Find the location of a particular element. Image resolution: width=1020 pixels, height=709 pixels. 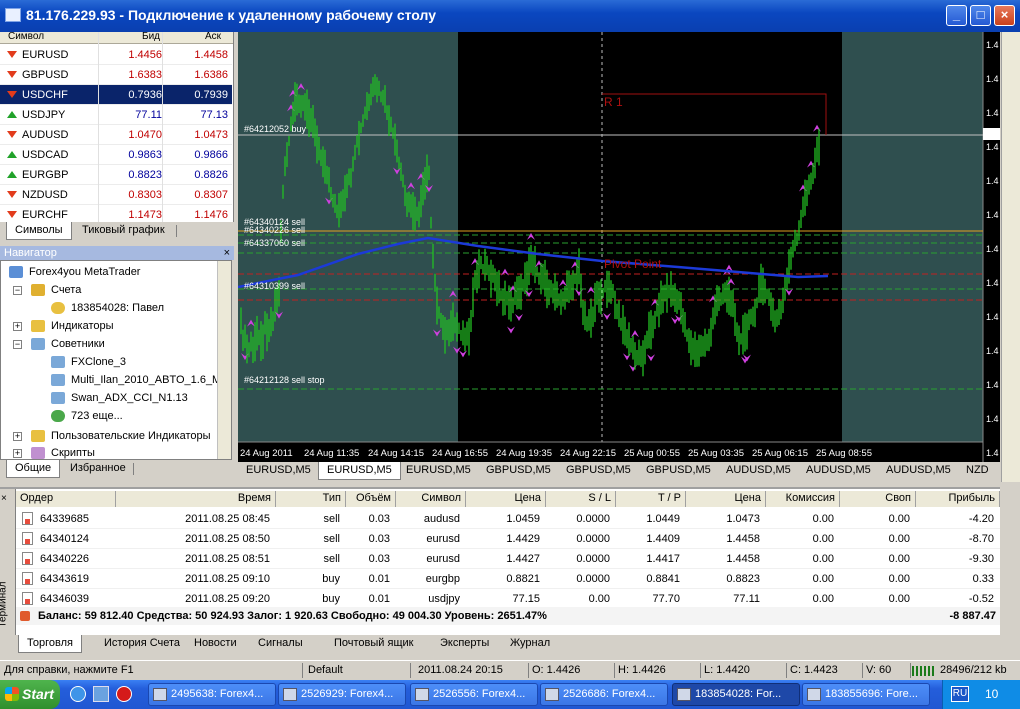

close-button: × is located at coordinates (1004, 15).